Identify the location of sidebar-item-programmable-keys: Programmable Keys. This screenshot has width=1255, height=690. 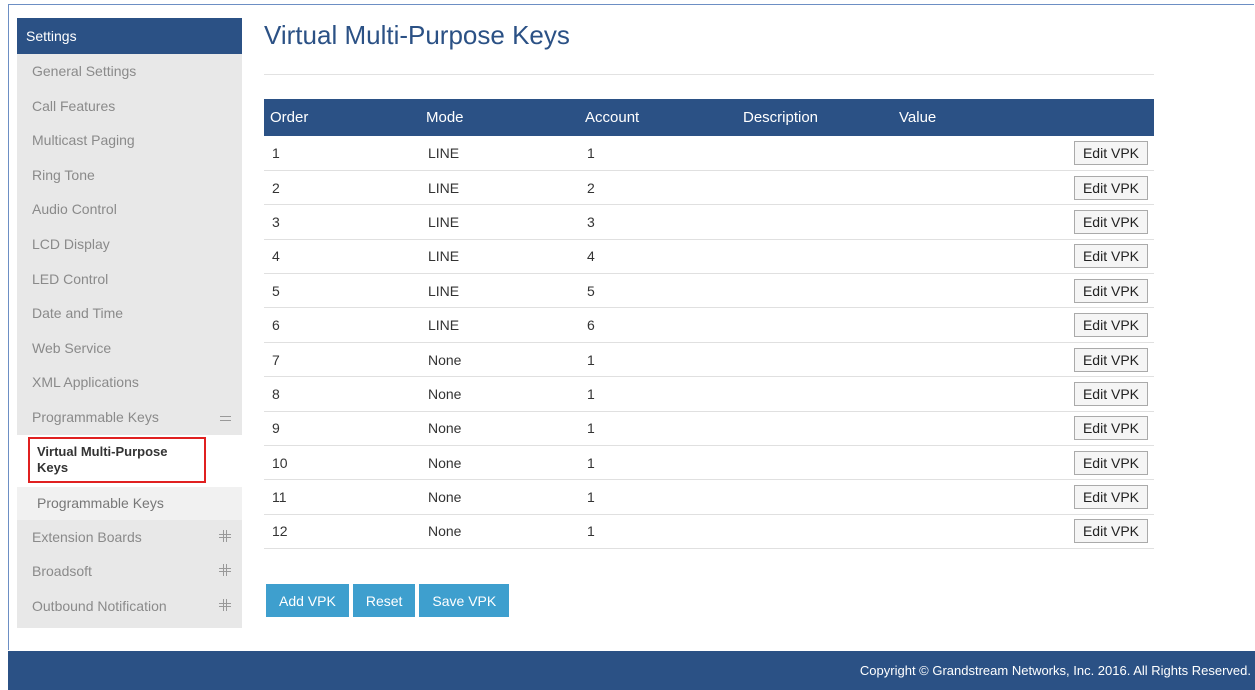
(129, 417).